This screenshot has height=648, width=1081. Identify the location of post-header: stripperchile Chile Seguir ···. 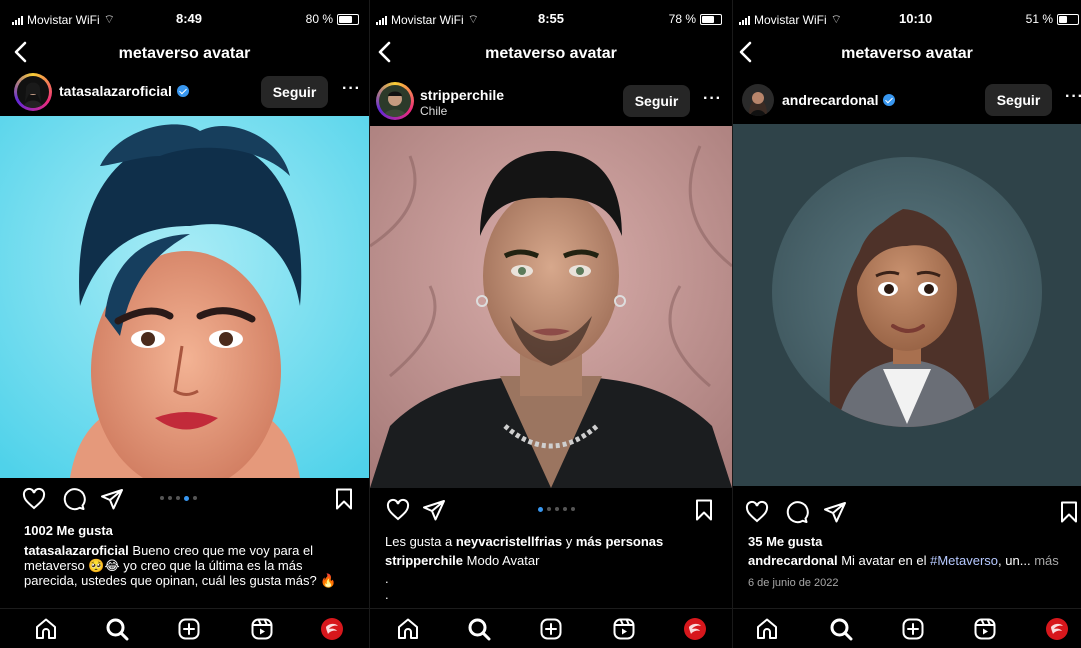
(551, 101).